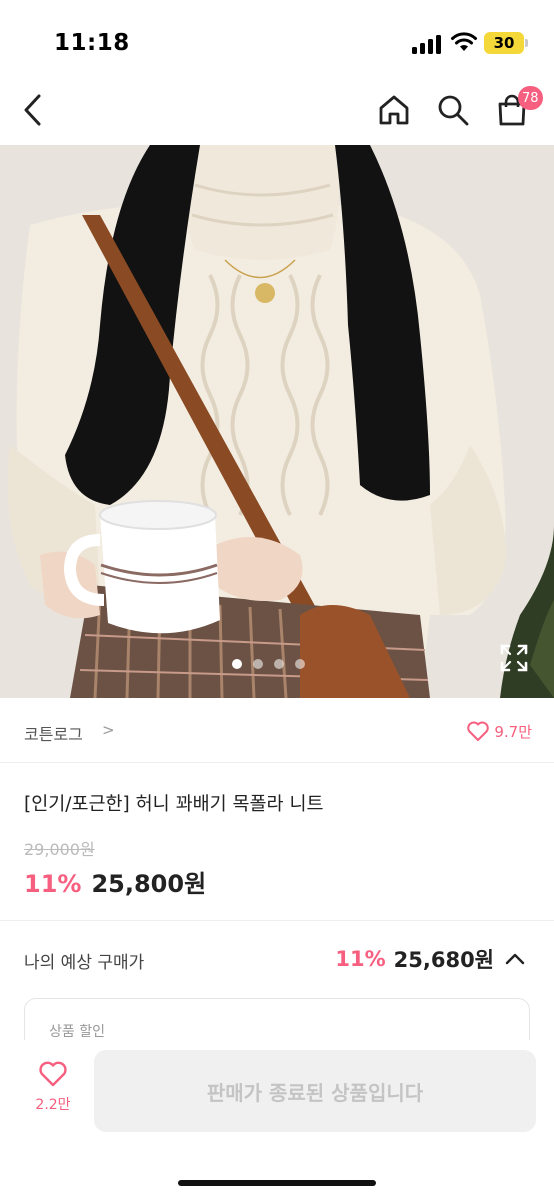 Image resolution: width=554 pixels, height=1200 pixels. What do you see at coordinates (268, 664) in the screenshot?
I see `gallery-indicator` at bounding box center [268, 664].